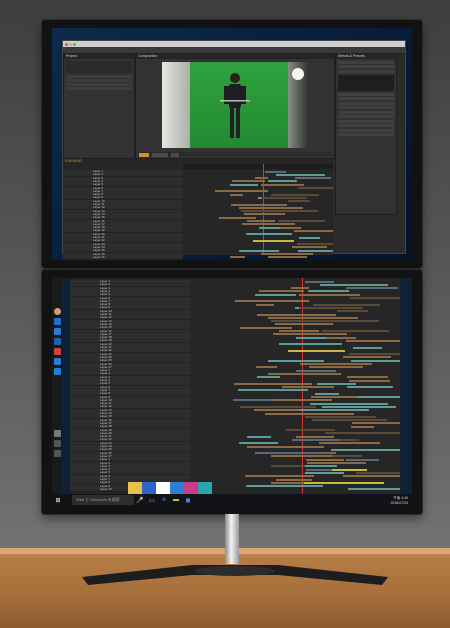 The image size is (450, 628). Describe the element at coordinates (57, 371) in the screenshot. I see `news-icon` at that location.